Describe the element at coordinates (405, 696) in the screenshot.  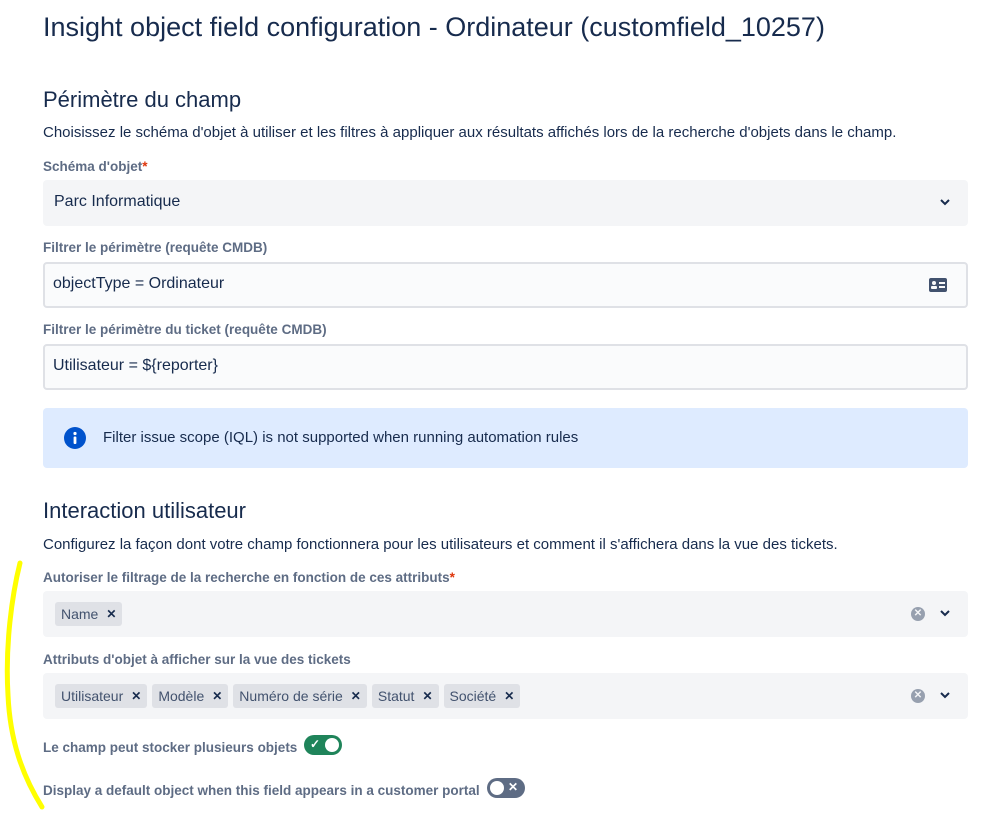
I see `tag: Statut ✕` at that location.